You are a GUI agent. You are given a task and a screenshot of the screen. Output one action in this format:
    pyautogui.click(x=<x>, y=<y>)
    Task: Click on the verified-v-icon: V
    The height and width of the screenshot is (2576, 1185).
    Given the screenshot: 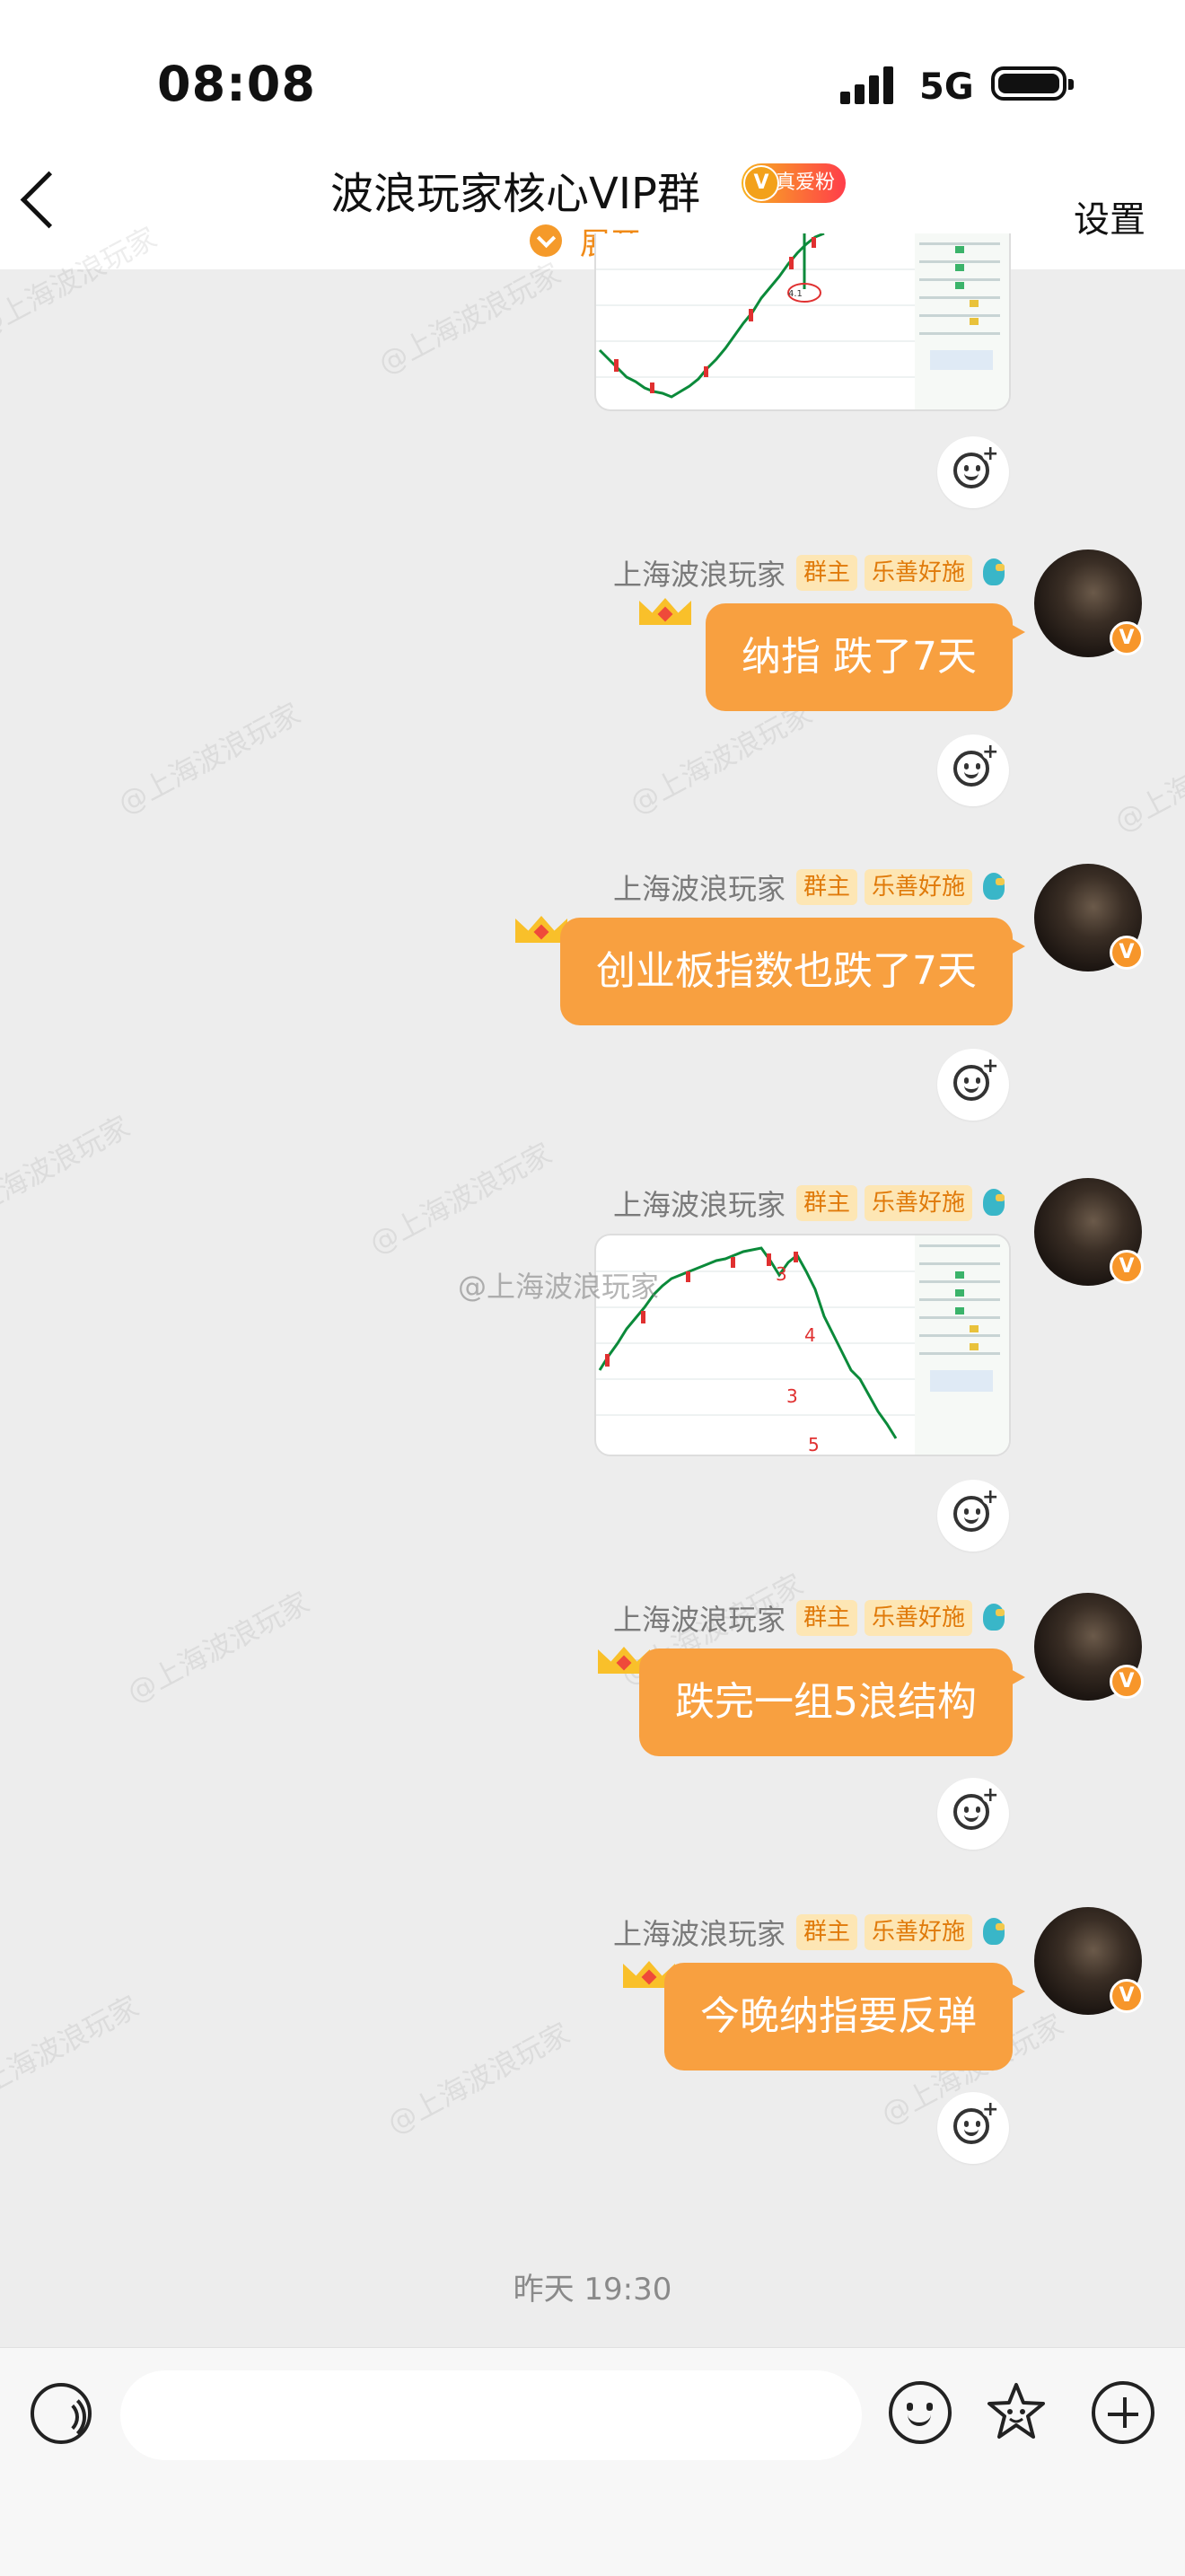 What is the action you would take?
    pyautogui.click(x=761, y=183)
    